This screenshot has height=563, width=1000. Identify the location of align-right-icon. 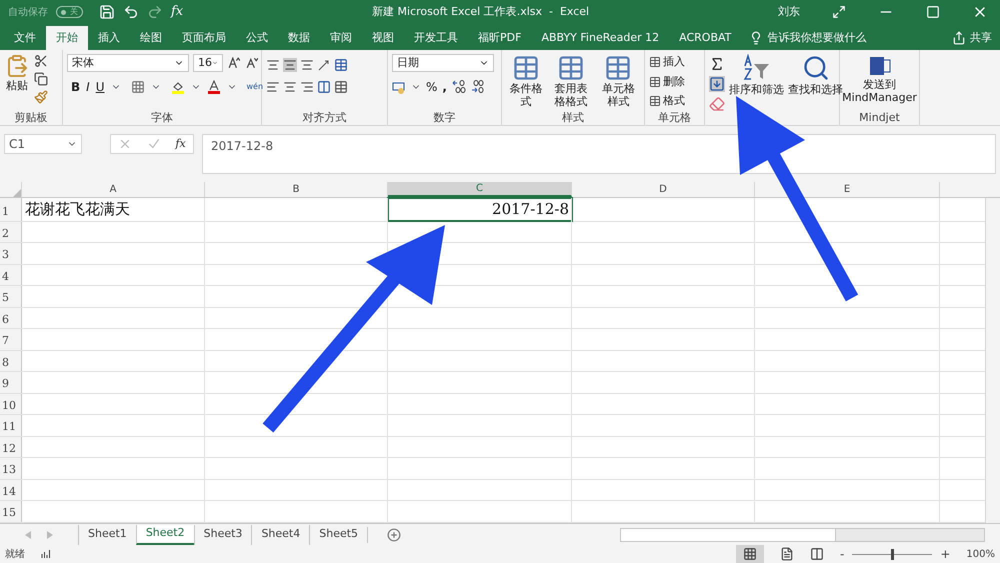
(307, 87).